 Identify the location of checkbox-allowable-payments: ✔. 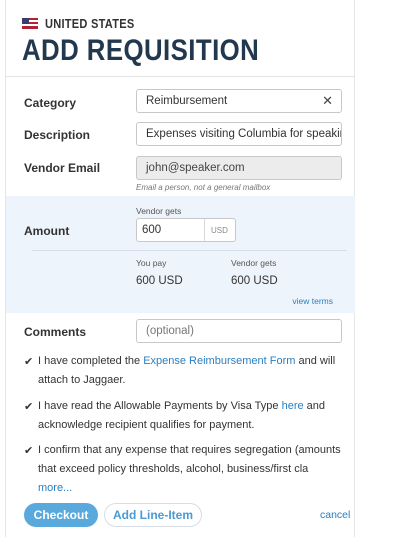
(28, 407).